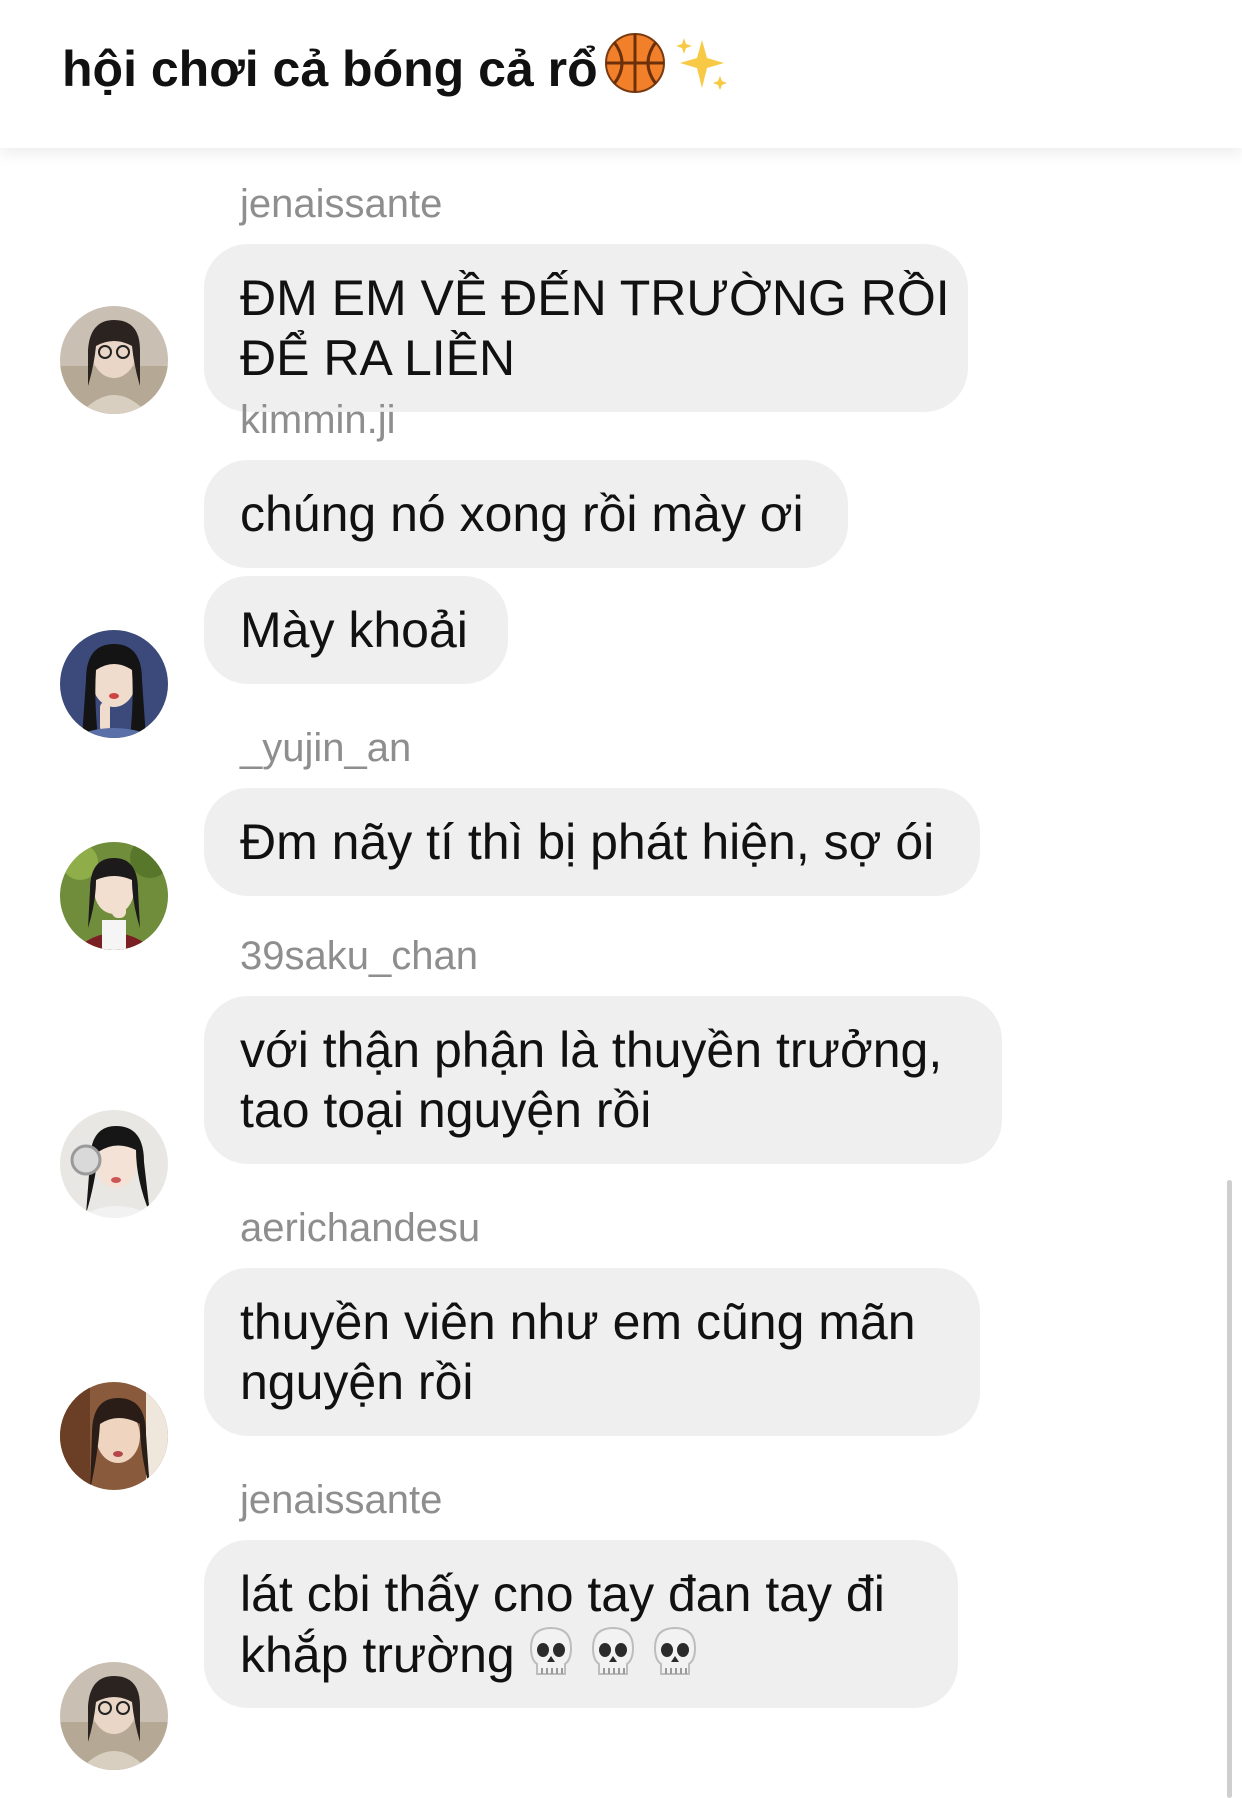  I want to click on message-bubble: thuyền viên như em cũng mãn nguyện rồi, so click(592, 1352).